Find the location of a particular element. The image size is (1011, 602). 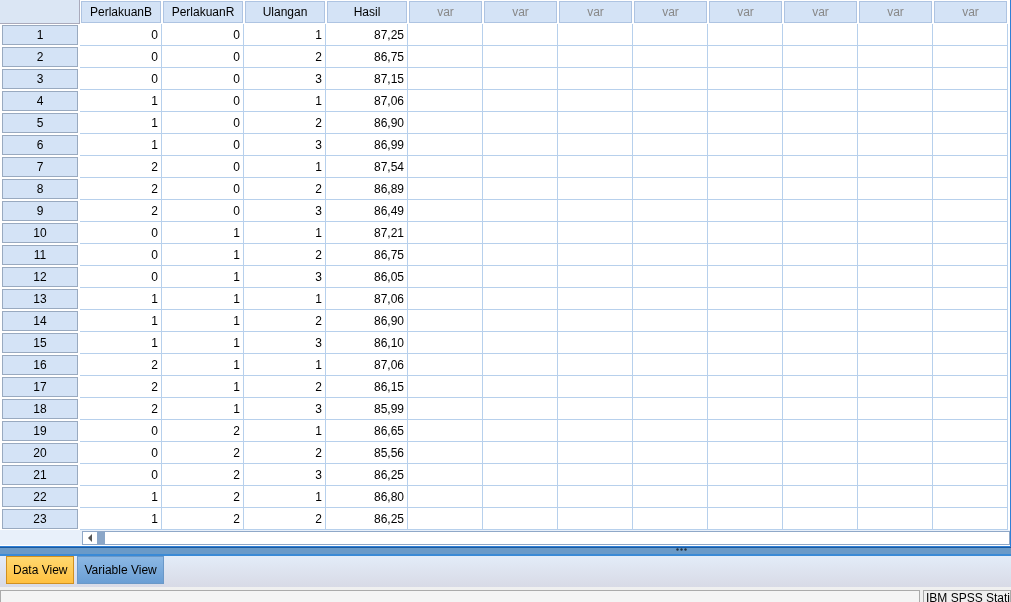

horizontal-scrollbar is located at coordinates (546, 538).